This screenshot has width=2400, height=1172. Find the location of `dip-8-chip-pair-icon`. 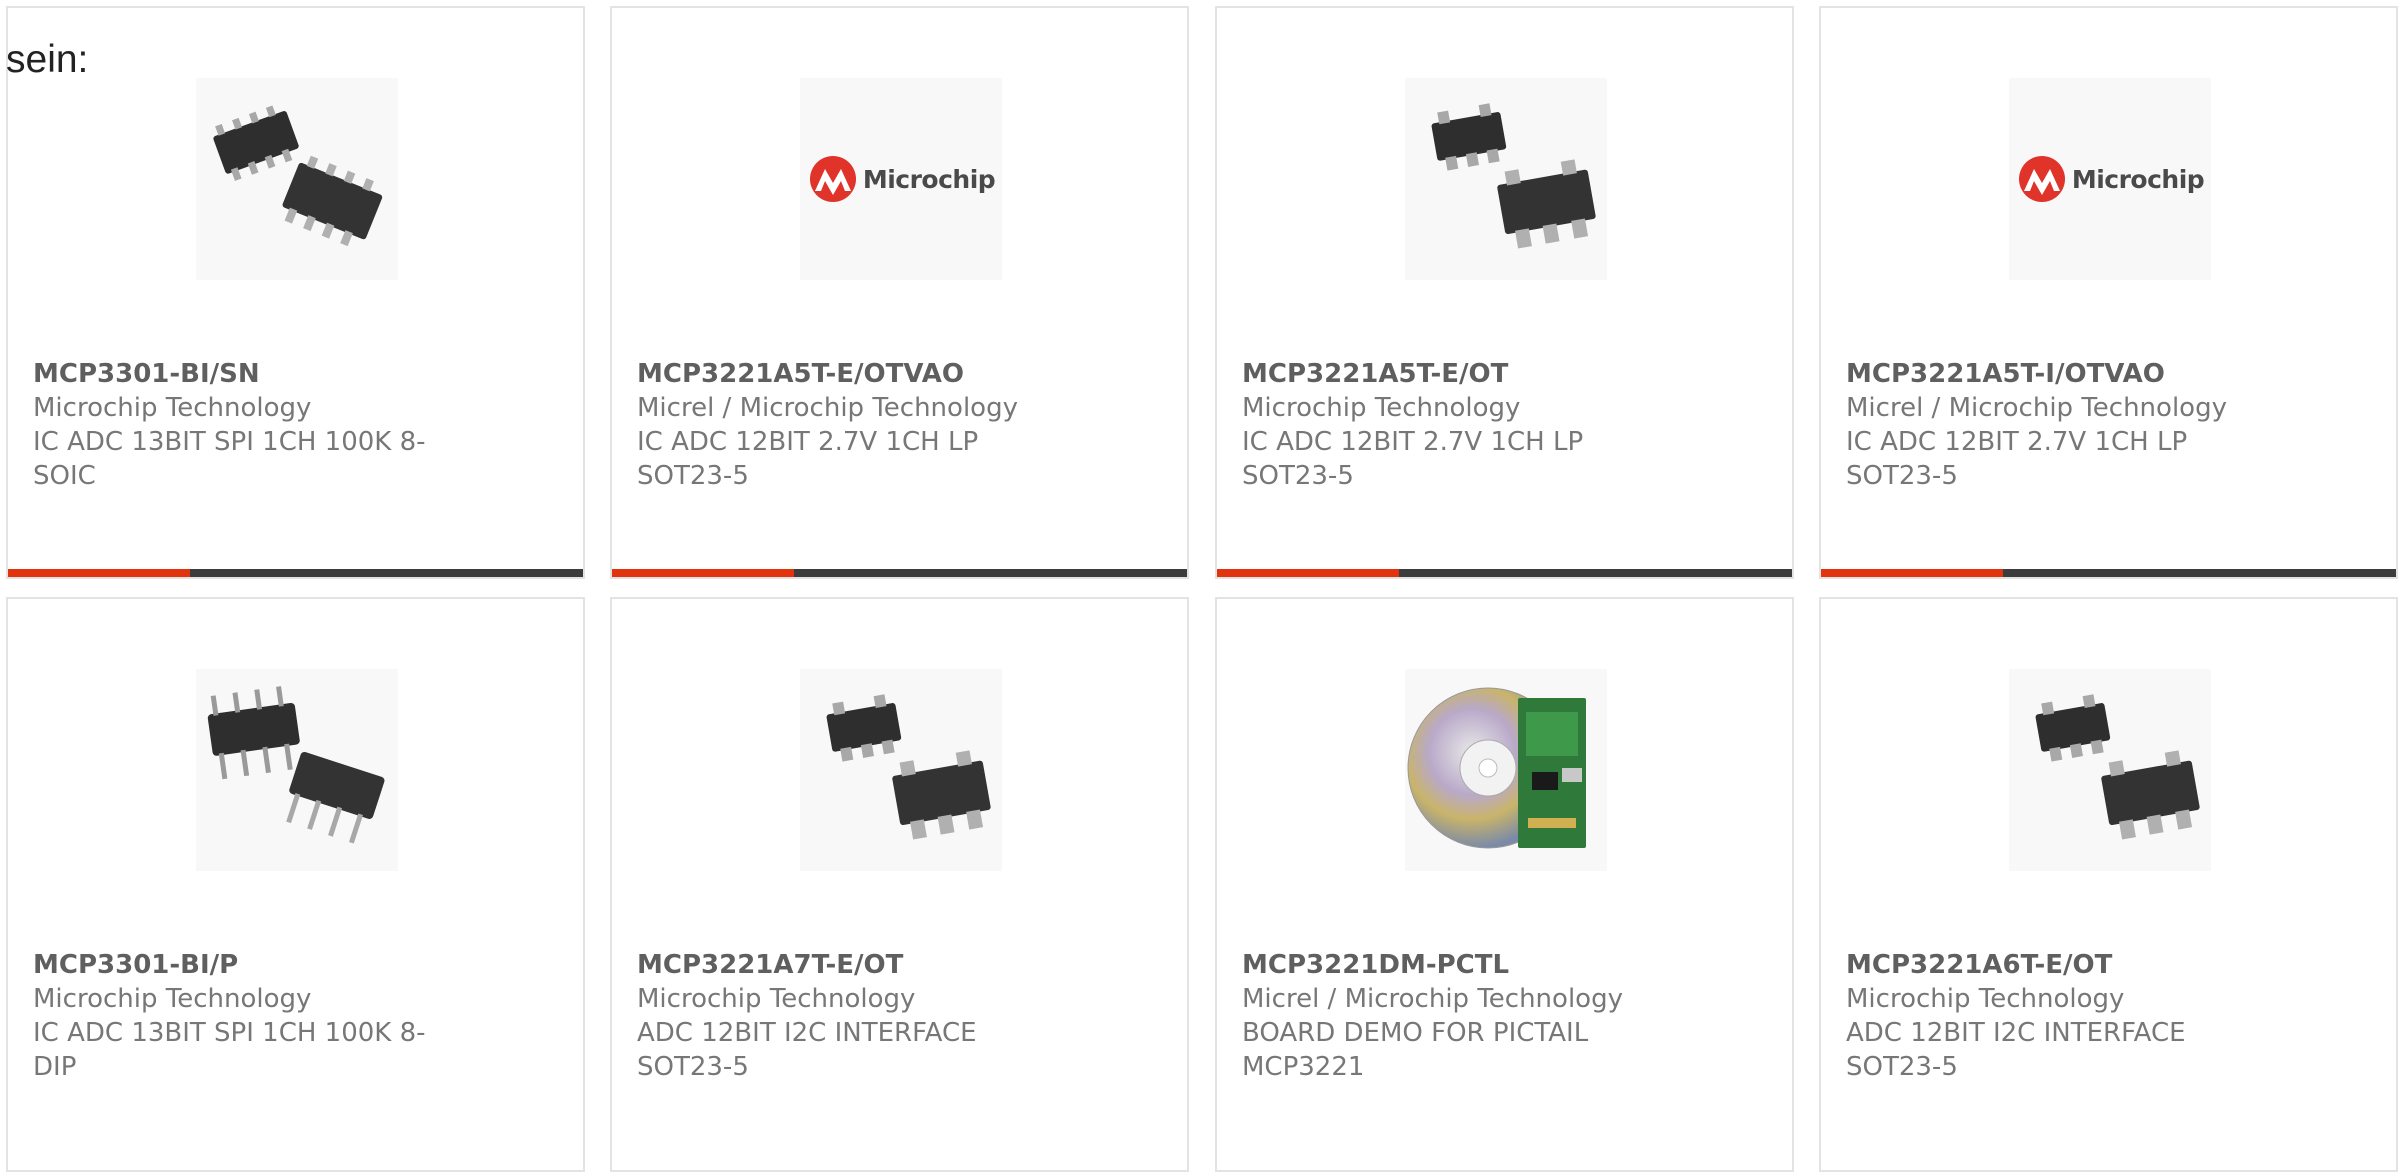

dip-8-chip-pair-icon is located at coordinates (297, 770).